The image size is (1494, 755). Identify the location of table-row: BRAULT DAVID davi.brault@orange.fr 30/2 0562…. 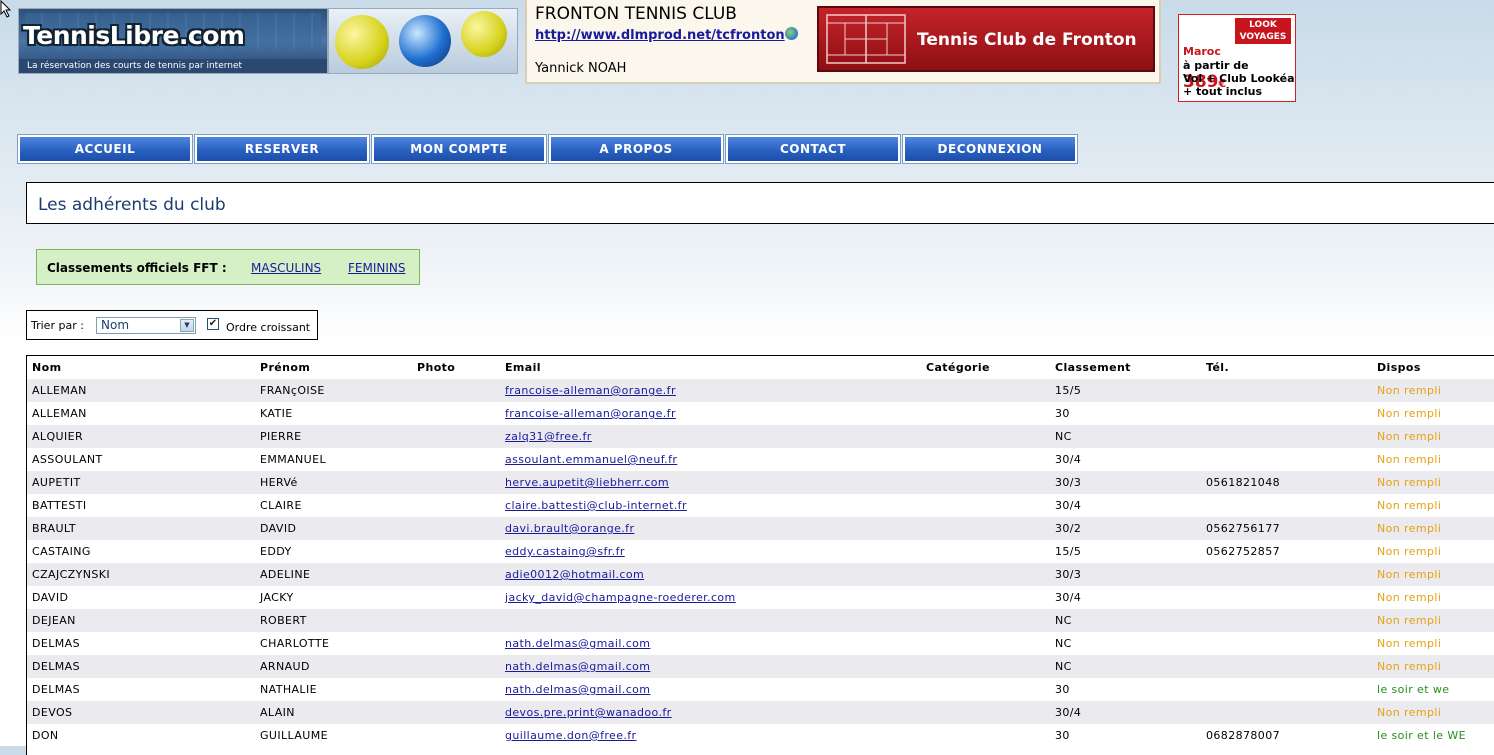
(760, 528).